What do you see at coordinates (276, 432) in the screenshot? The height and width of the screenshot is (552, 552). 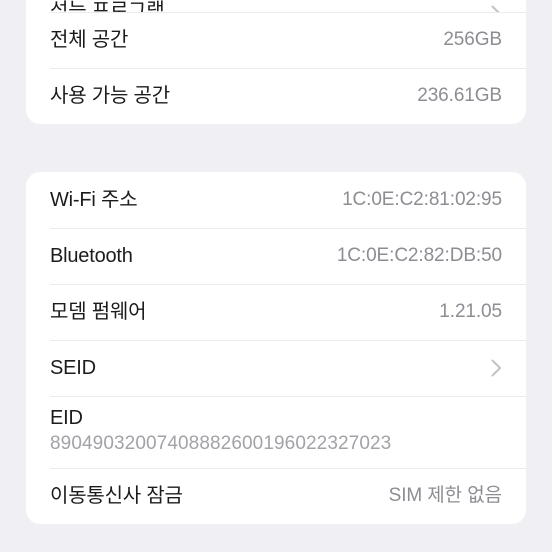 I see `row-eid: EID 89049032007408882600196022327023` at bounding box center [276, 432].